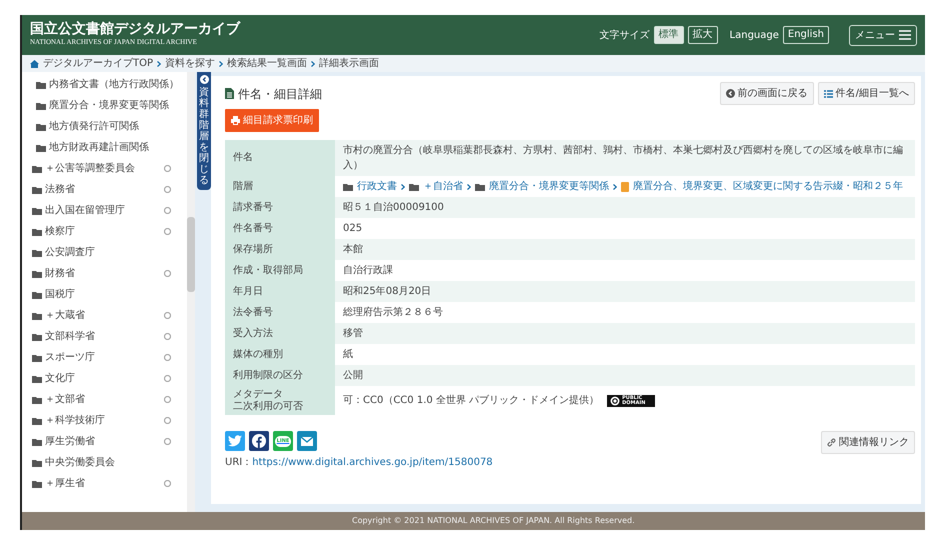 The image size is (930, 540). What do you see at coordinates (104, 252) in the screenshot?
I see `tree-item: 公安調査庁` at bounding box center [104, 252].